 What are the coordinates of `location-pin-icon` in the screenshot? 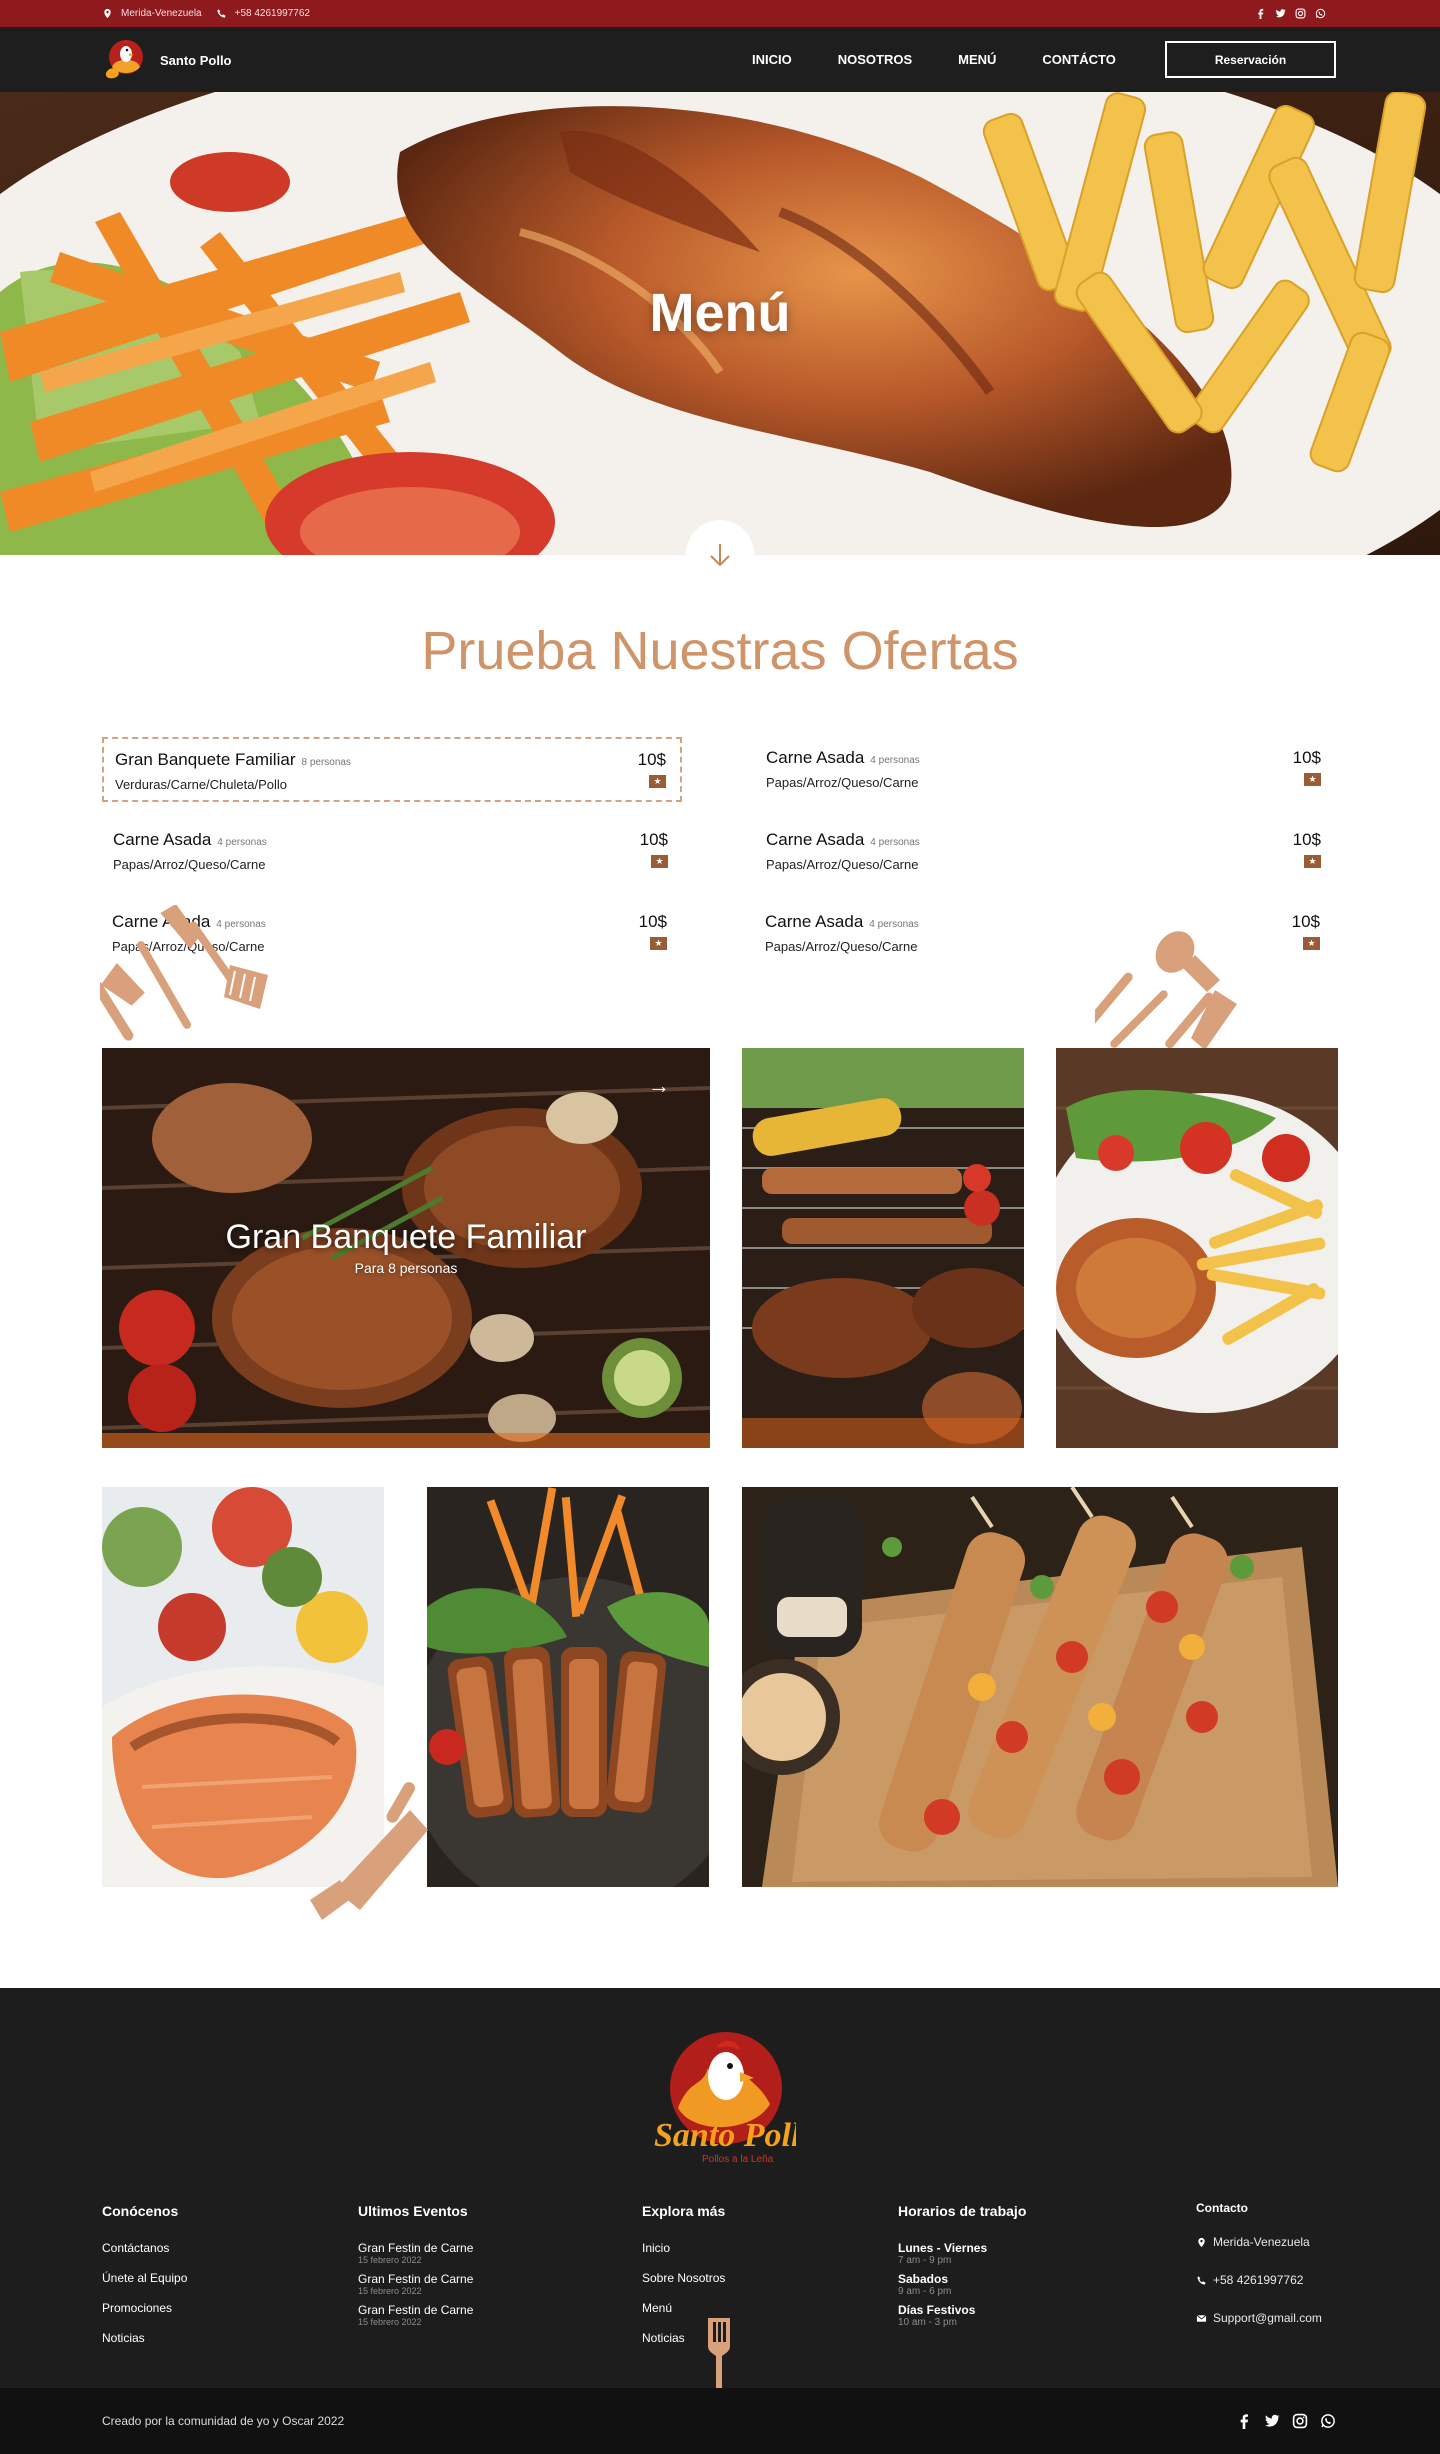 It's located at (107, 13).